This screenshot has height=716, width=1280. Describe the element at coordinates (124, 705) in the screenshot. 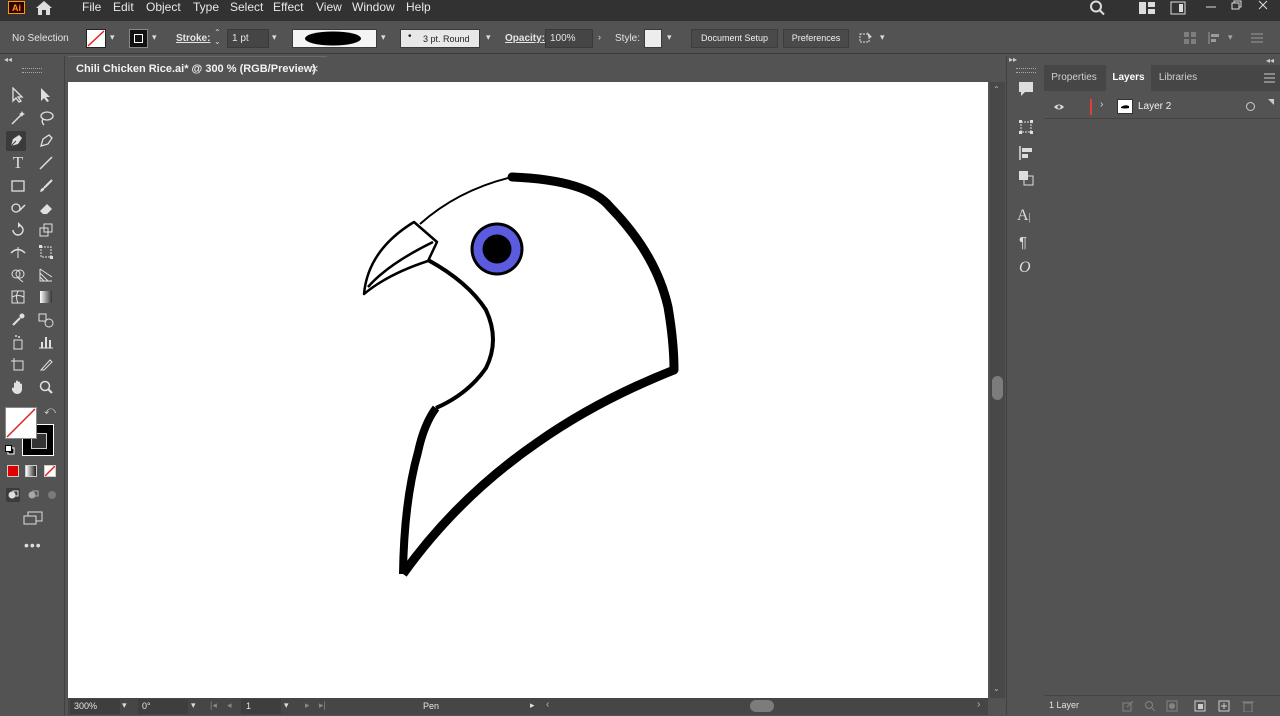

I see `zoom-dropdown-icon: ▾` at that location.